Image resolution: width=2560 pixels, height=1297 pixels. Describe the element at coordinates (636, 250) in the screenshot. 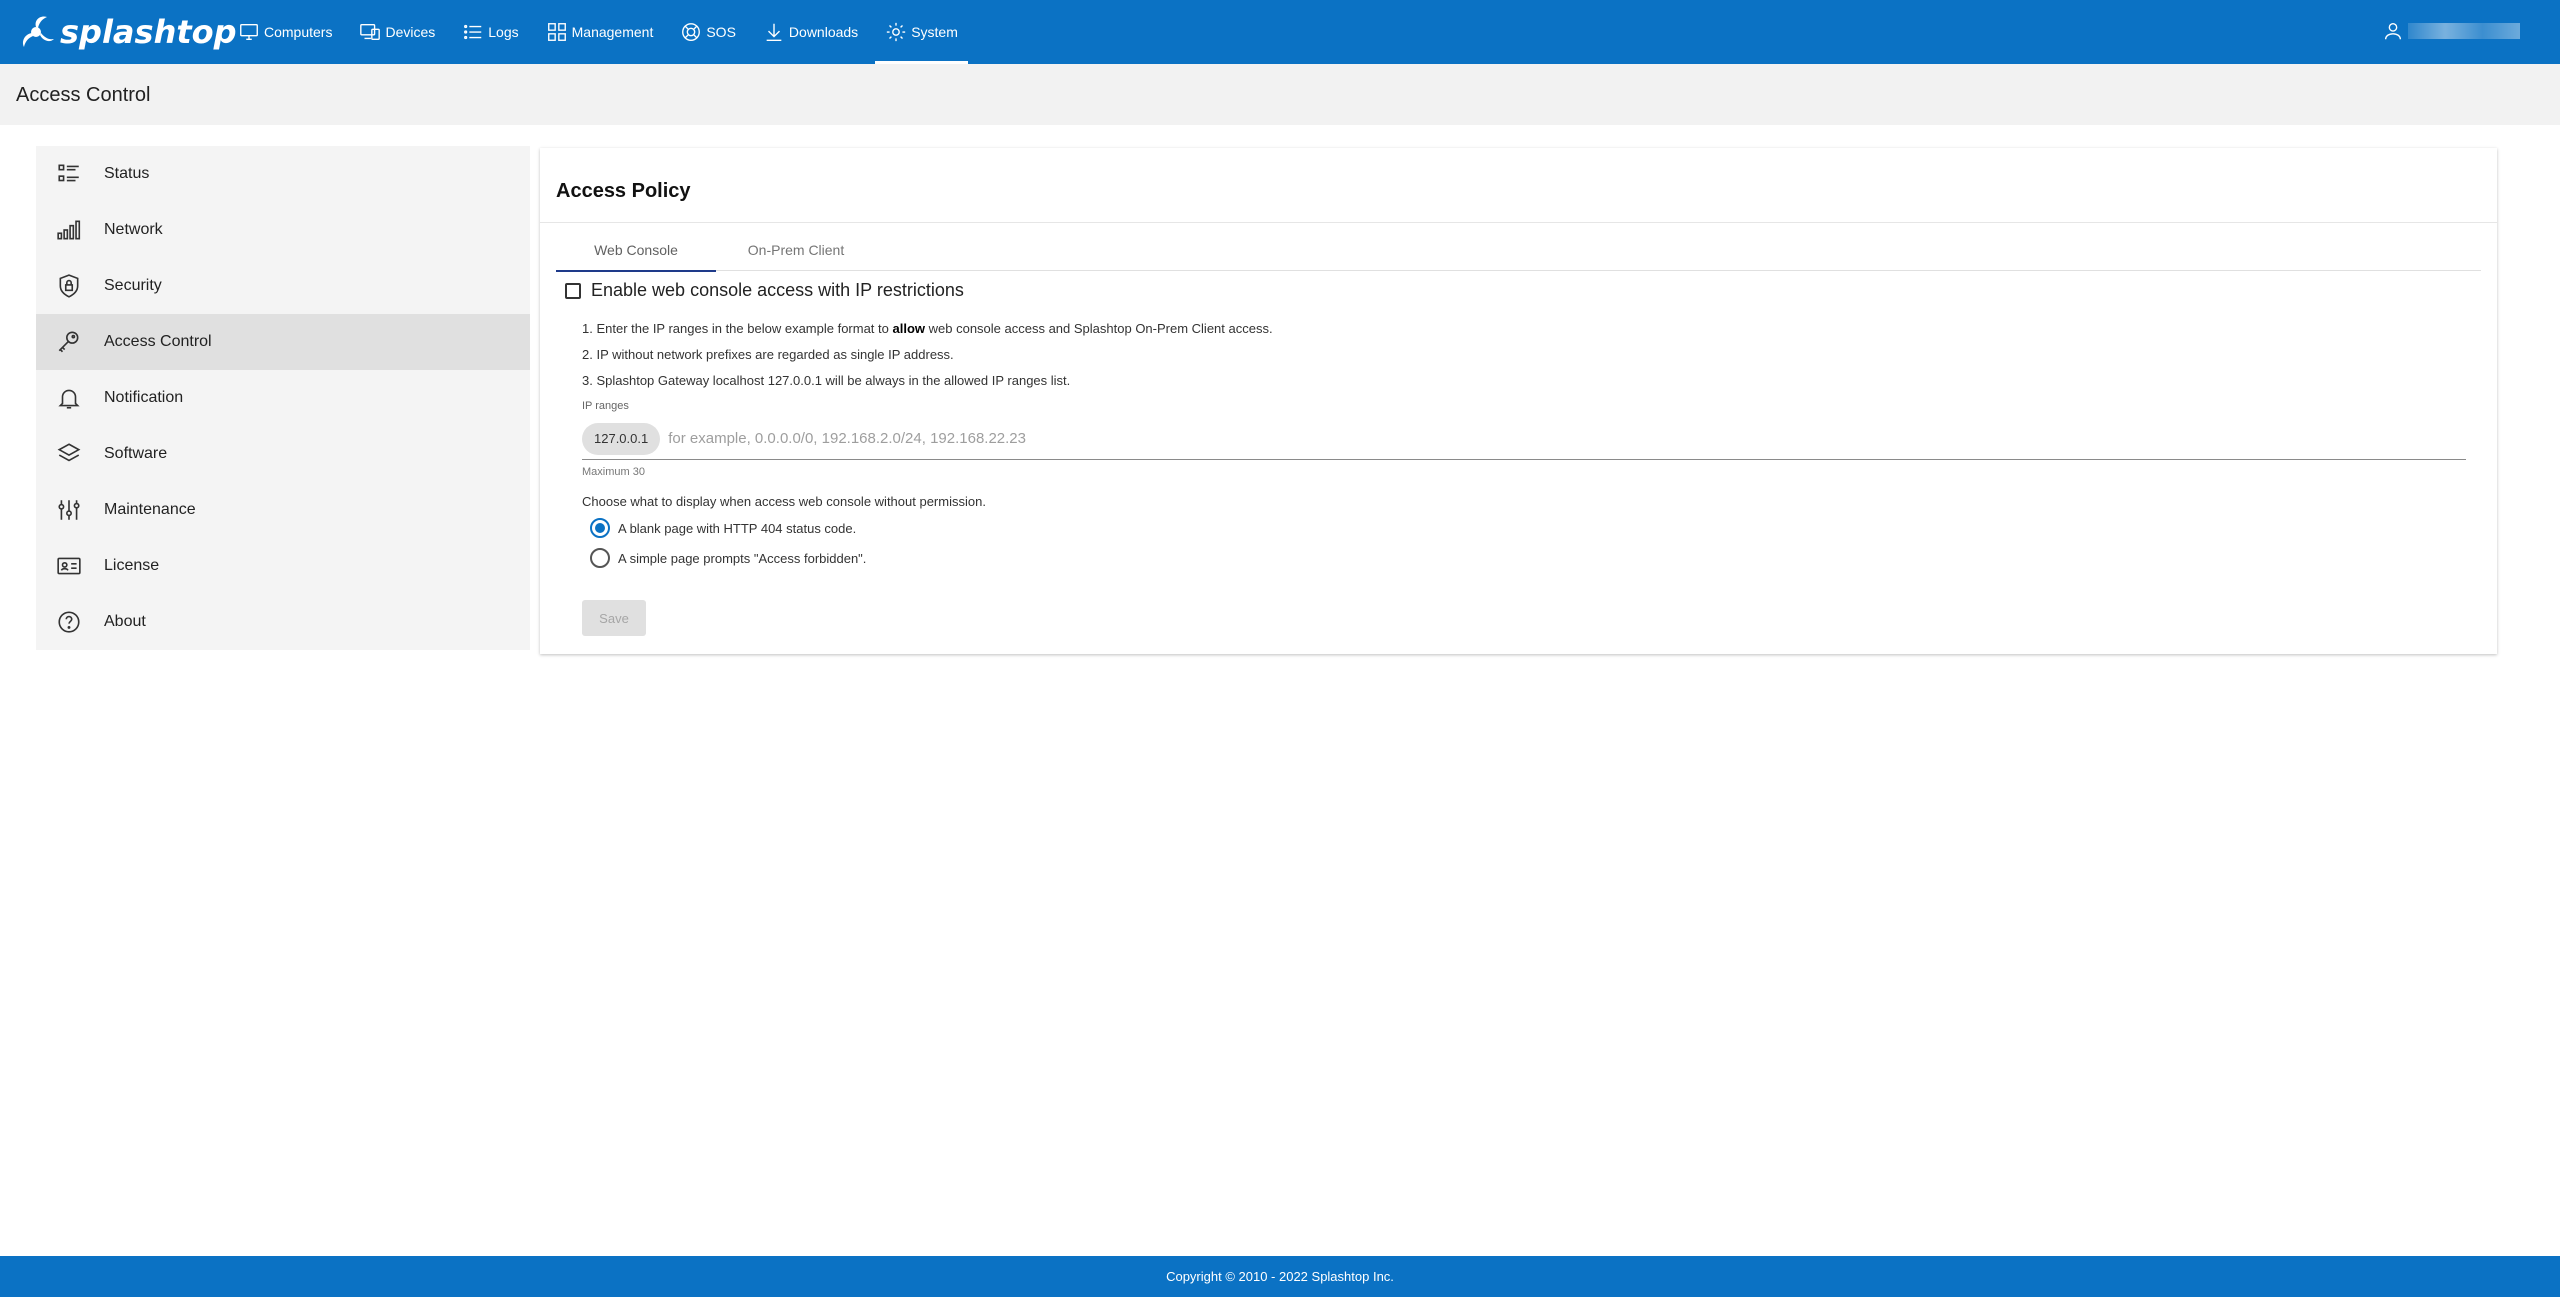

I see `tab-web-console: Web Console` at that location.